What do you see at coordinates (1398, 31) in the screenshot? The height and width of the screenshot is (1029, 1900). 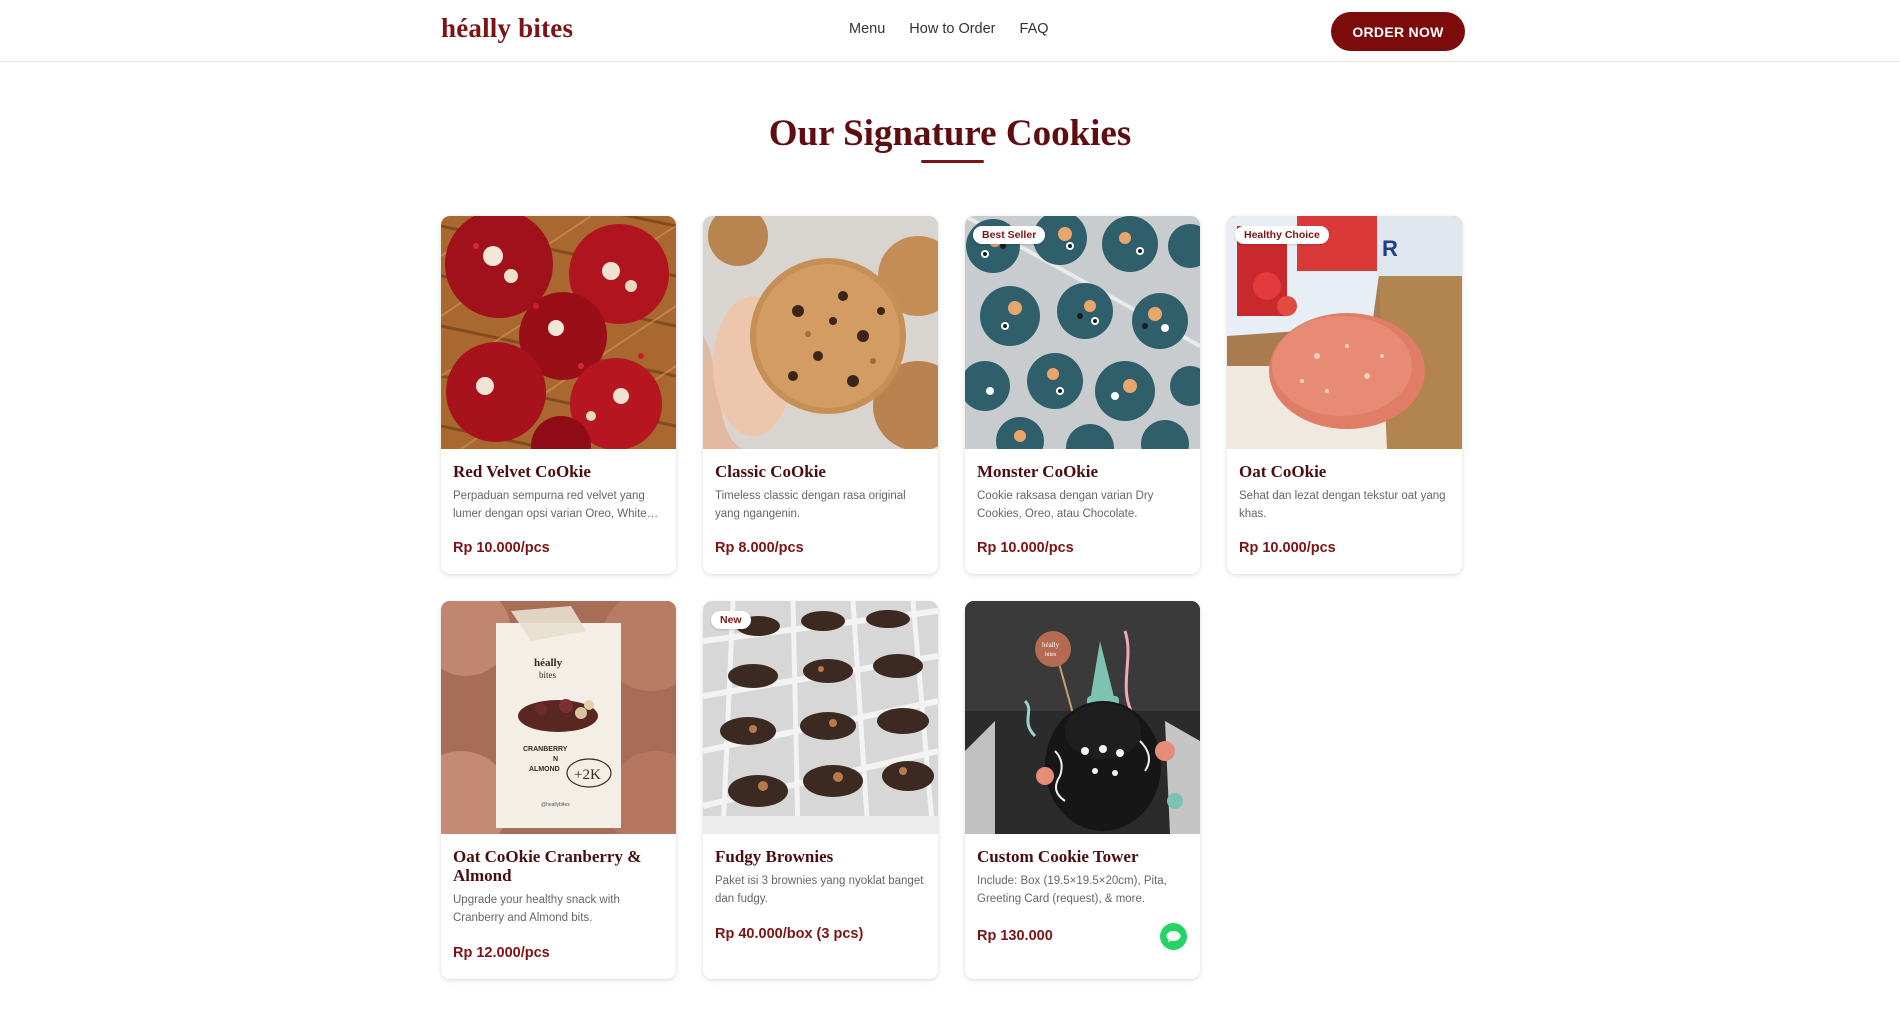 I see `order-now-button: ORDER NOW` at bounding box center [1398, 31].